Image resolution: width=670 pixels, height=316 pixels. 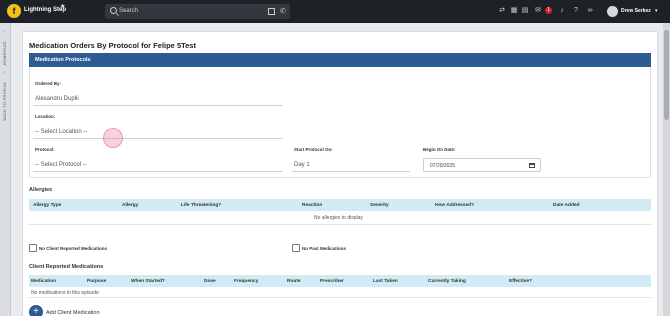 I want to click on user-name: Drew Serkez, so click(x=636, y=11).